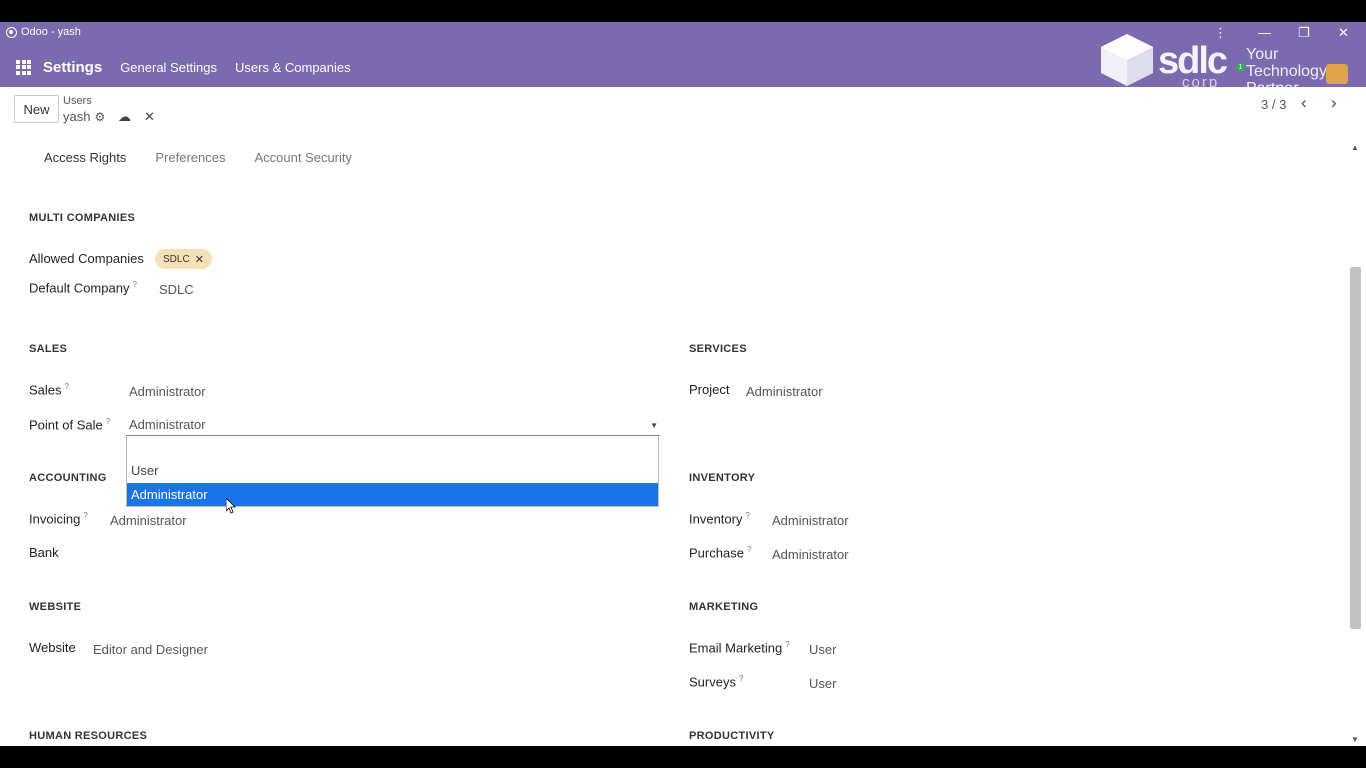 Image resolution: width=1366 pixels, height=768 pixels. What do you see at coordinates (293, 67) in the screenshot?
I see `menu-users-companies: Users & Companies` at bounding box center [293, 67].